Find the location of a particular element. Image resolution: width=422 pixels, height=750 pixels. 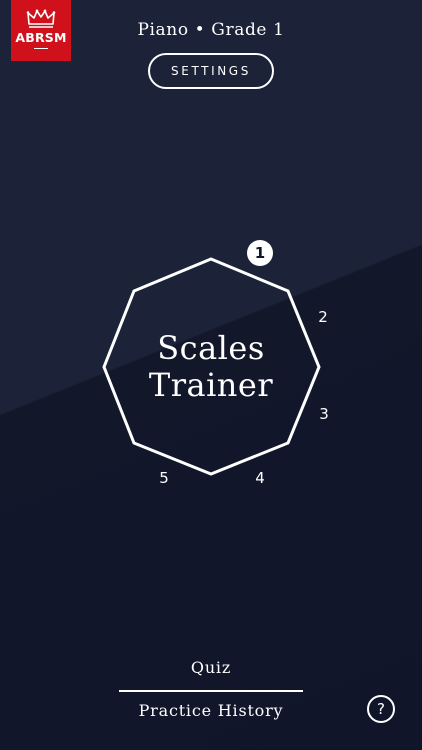

quiz-link: Quiz is located at coordinates (211, 667).